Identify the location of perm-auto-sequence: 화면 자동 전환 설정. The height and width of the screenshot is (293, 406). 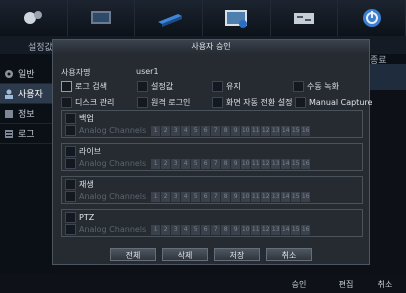
(252, 102).